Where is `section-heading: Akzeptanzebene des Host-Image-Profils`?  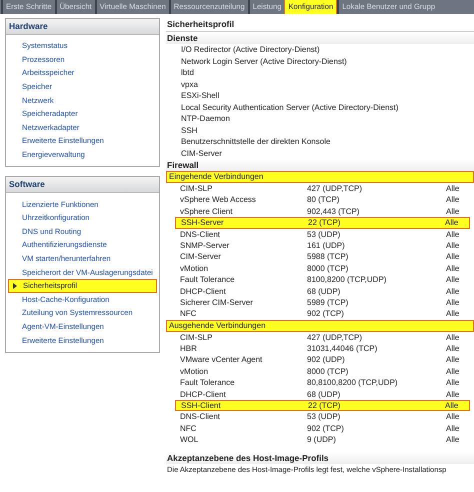 section-heading: Akzeptanzebene des Host-Image-Profils is located at coordinates (320, 458).